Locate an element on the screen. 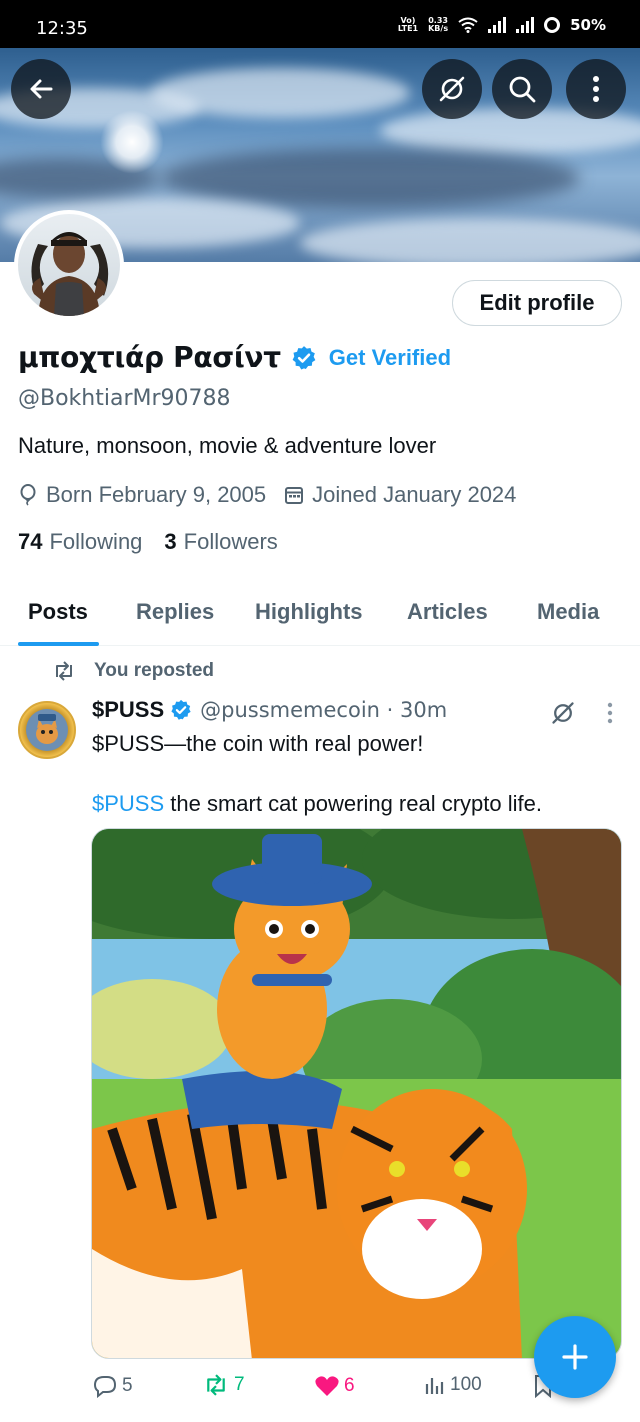 This screenshot has height=1422, width=640. back-arrow-icon is located at coordinates (41, 89).